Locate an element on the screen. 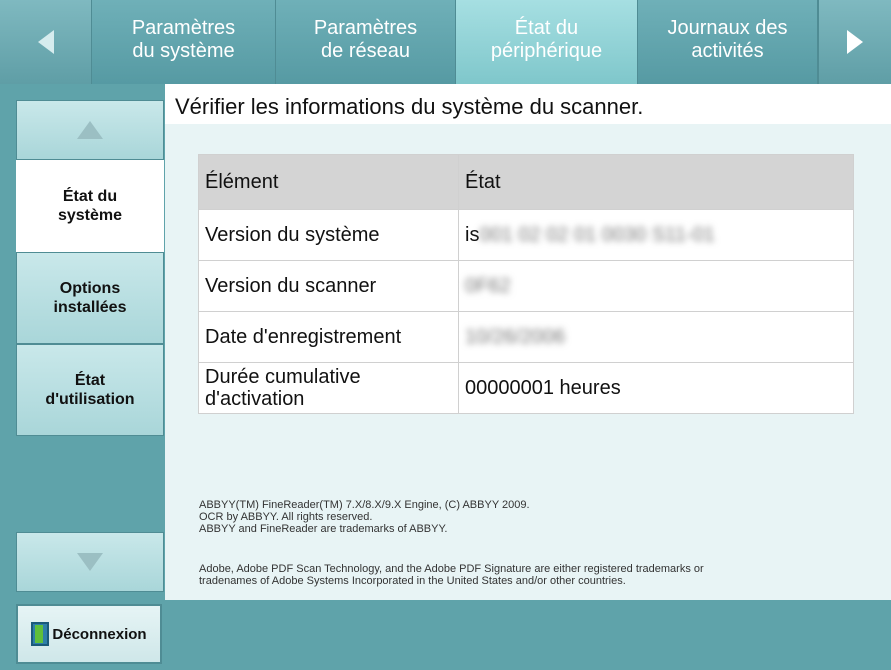 Image resolution: width=891 pixels, height=670 pixels. column-header-item: Élément is located at coordinates (328, 182).